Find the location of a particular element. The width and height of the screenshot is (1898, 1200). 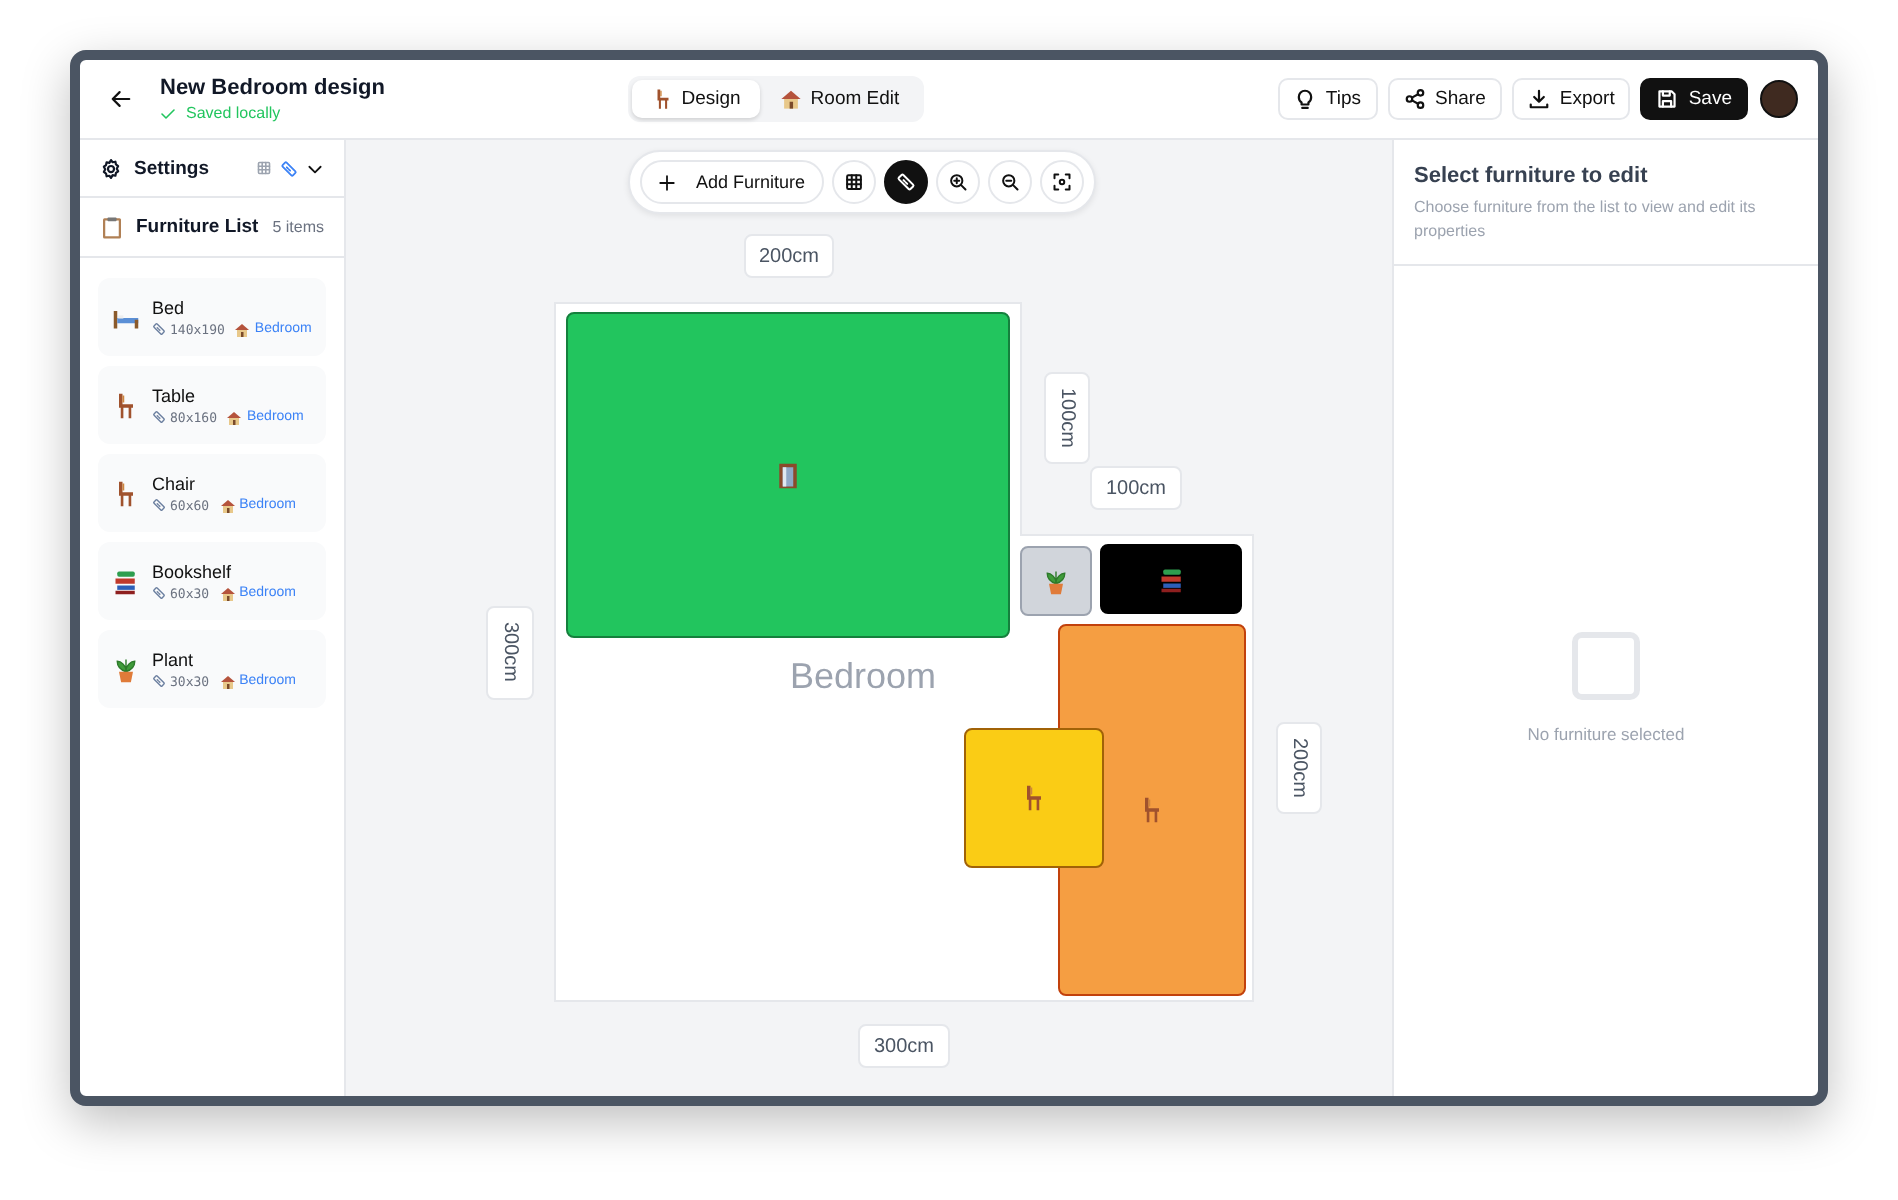

furniture-name: Bookshelf is located at coordinates (193, 571).